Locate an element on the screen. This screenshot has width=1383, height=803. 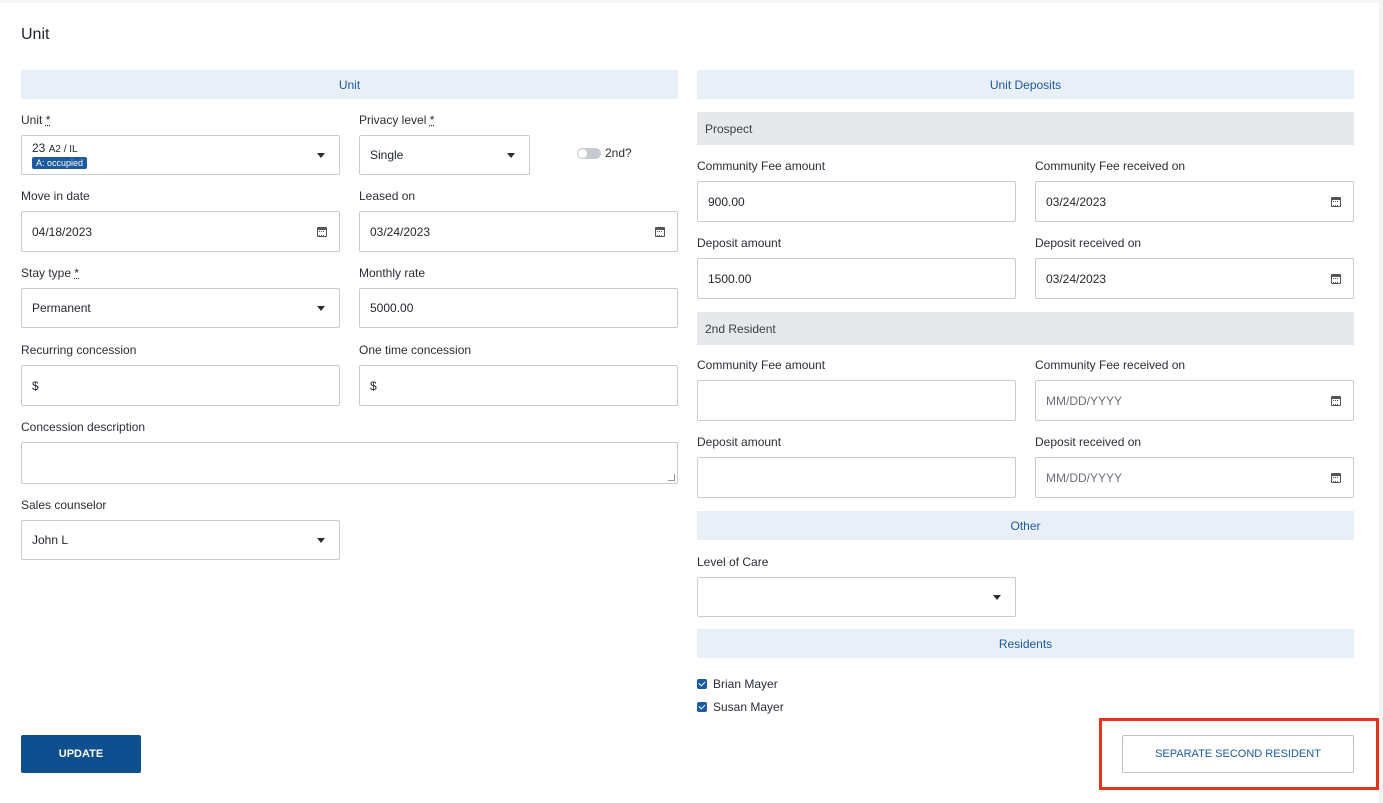
unit-number: 23 is located at coordinates (39, 148).